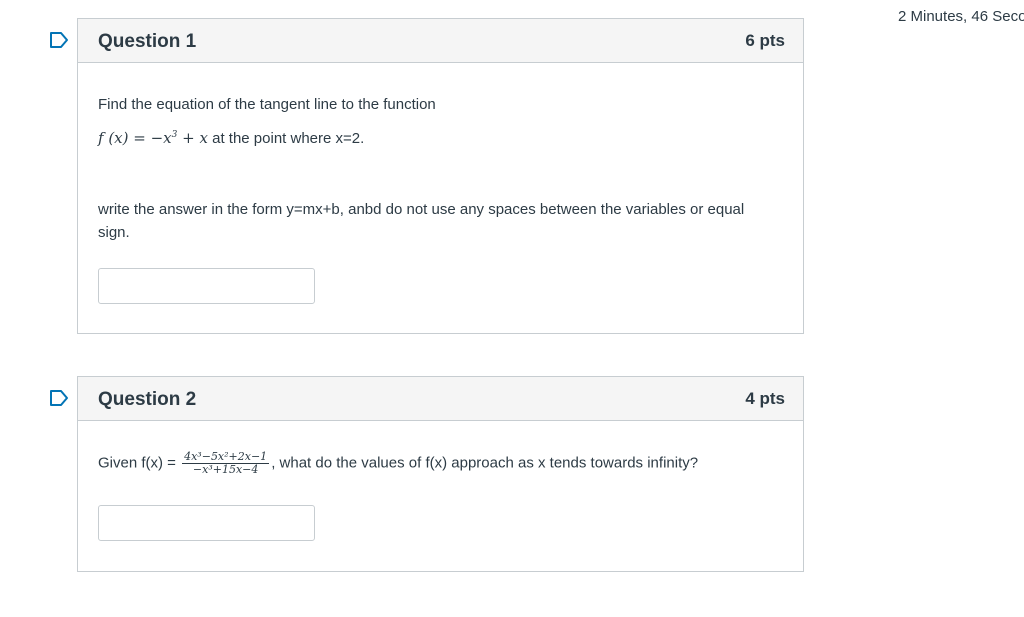 The width and height of the screenshot is (1024, 617). Describe the element at coordinates (114, 232) in the screenshot. I see `question-instruction-cont: sign.` at that location.